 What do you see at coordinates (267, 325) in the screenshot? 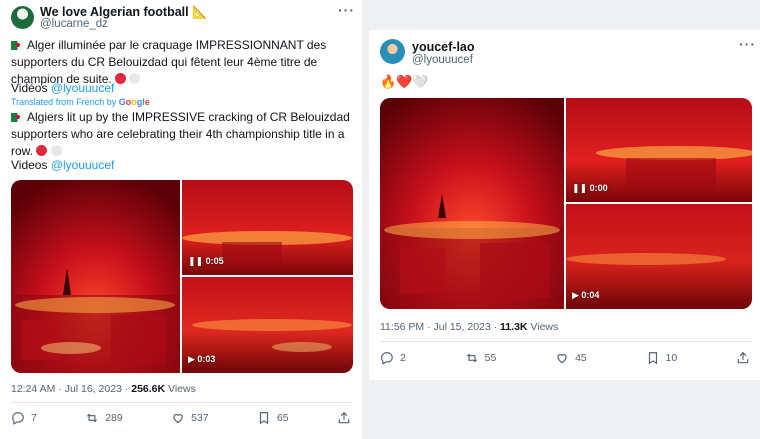
I see `video-thumbnail: ▶ 0:03` at bounding box center [267, 325].